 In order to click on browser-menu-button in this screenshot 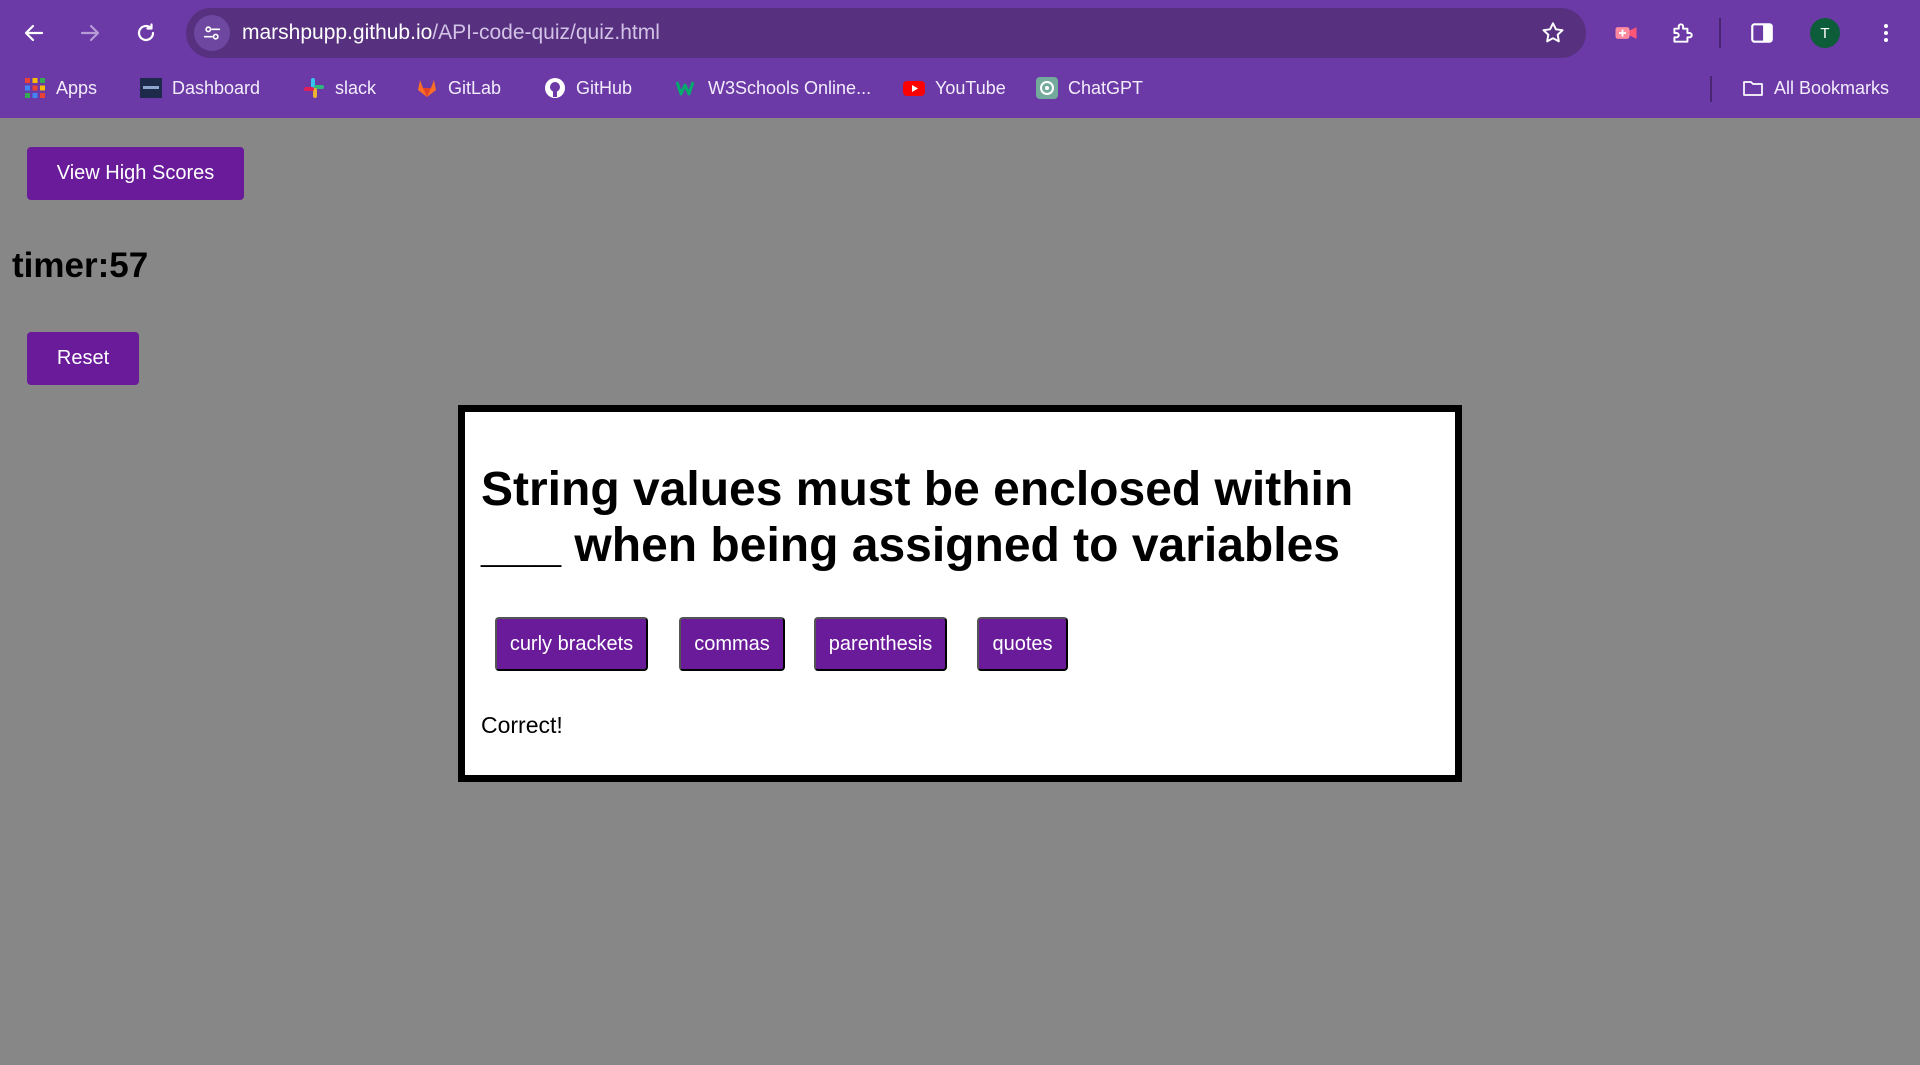, I will do `click(1886, 33)`.